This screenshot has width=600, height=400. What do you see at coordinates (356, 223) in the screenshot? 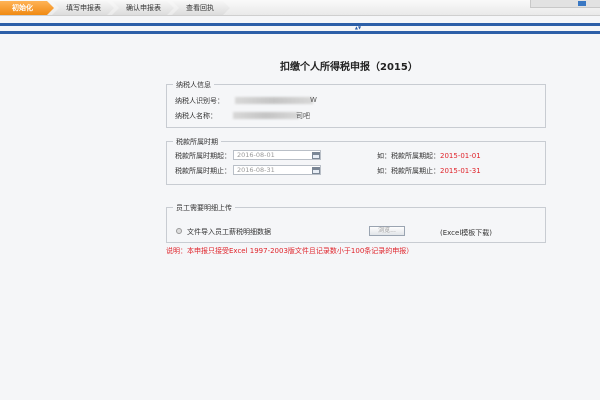
I see `employee-upload-section: 员工需要明细上传 文件导入员工薪税明细数据 浏览... (Excel模板下载)` at bounding box center [356, 223].